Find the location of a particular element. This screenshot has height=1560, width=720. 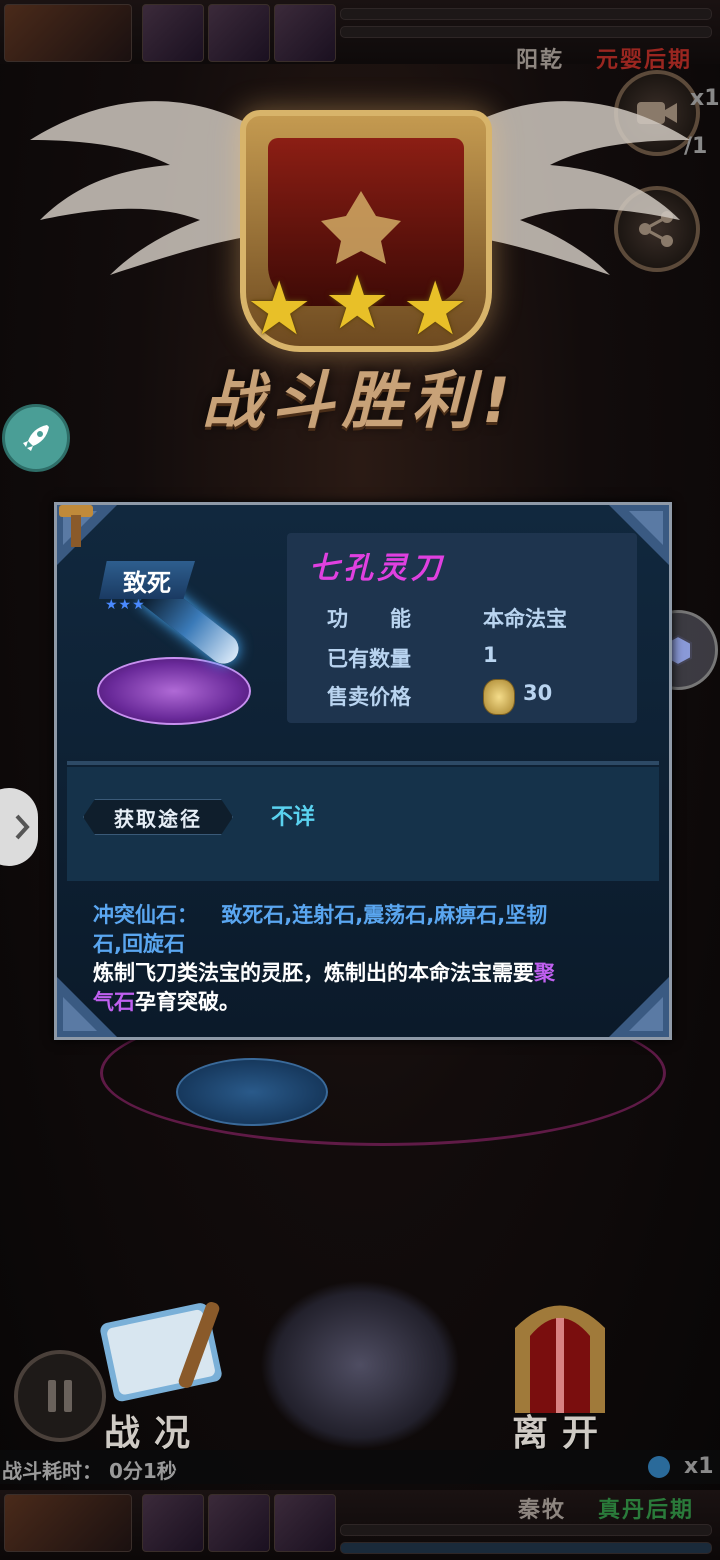

enemy-hp-bar is located at coordinates (526, 1530).